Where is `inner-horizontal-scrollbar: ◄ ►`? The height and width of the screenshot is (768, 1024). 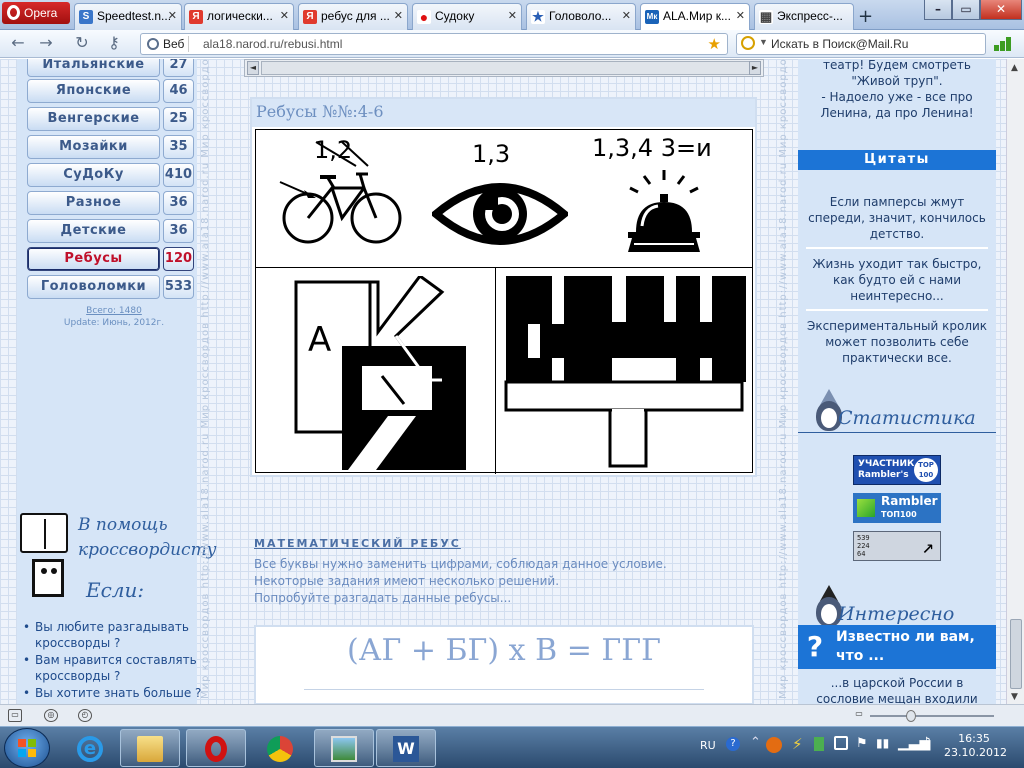 inner-horizontal-scrollbar: ◄ ► is located at coordinates (504, 68).